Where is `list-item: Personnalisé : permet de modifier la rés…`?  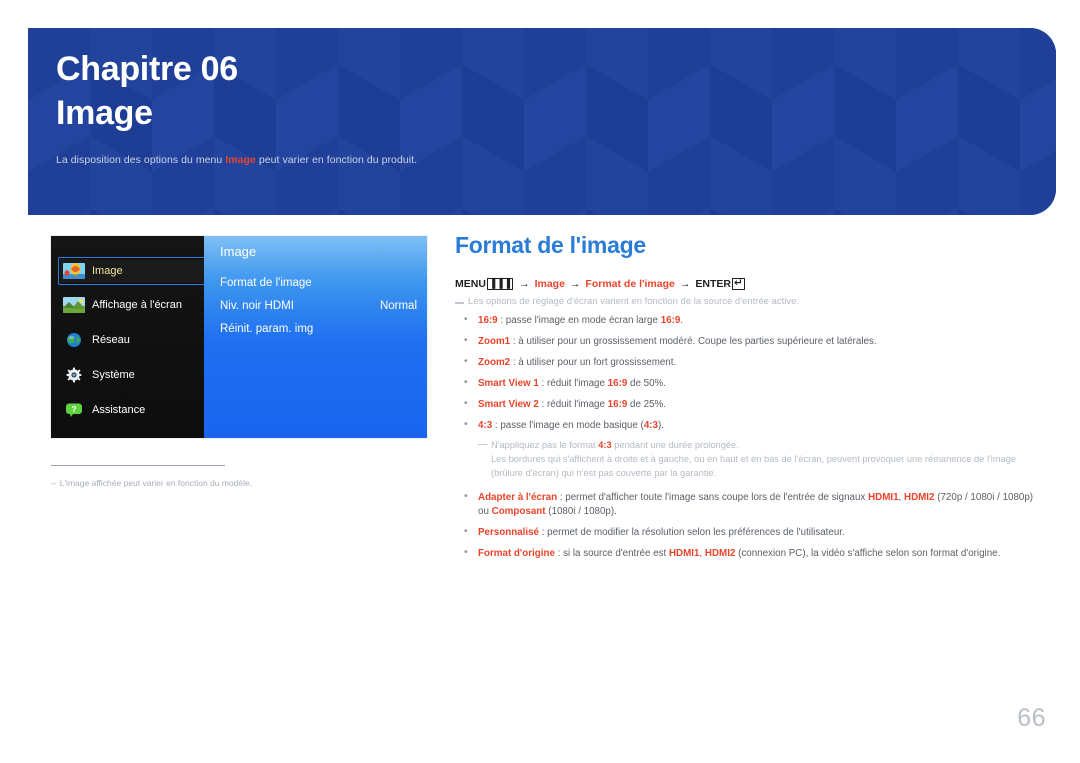
list-item: Personnalisé : permet de modifier la rés… is located at coordinates (745, 532).